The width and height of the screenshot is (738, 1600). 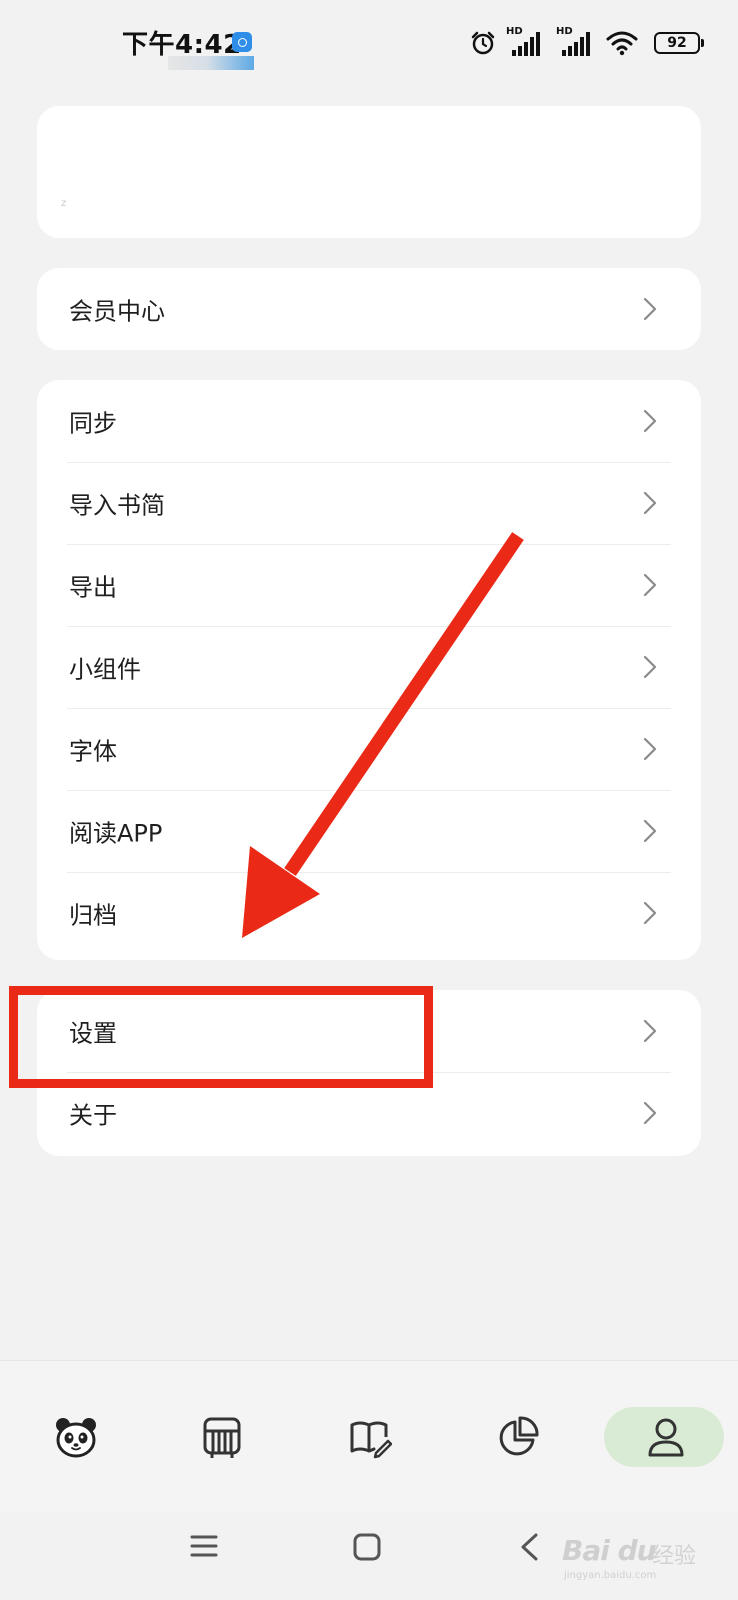 What do you see at coordinates (622, 43) in the screenshot?
I see `wifi-icon` at bounding box center [622, 43].